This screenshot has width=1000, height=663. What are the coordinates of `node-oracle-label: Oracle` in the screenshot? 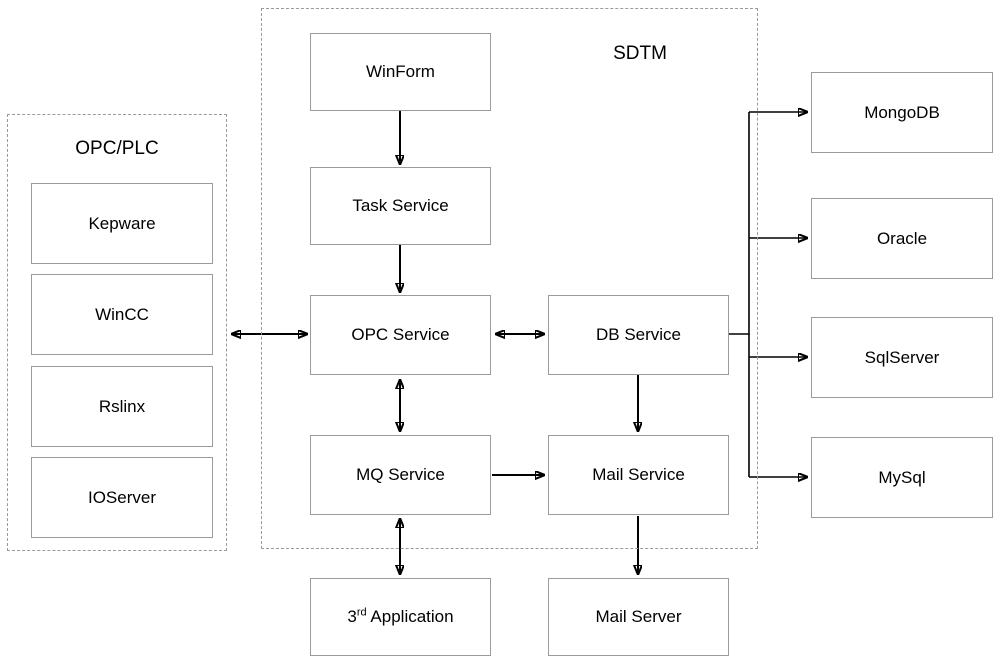 It's located at (902, 238).